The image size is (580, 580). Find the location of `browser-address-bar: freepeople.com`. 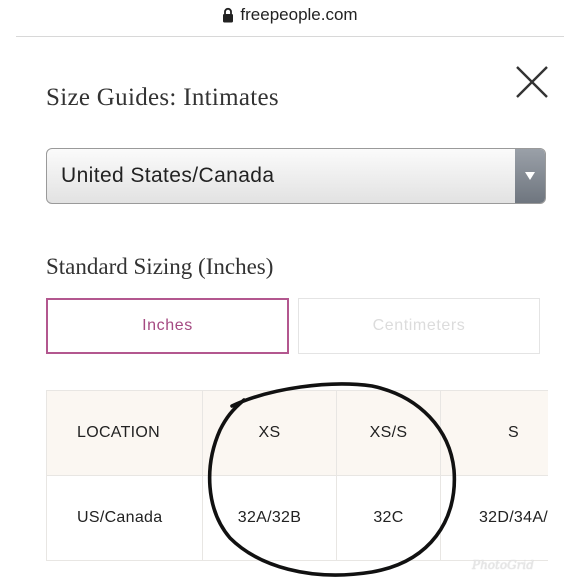

browser-address-bar: freepeople.com is located at coordinates (290, 15).